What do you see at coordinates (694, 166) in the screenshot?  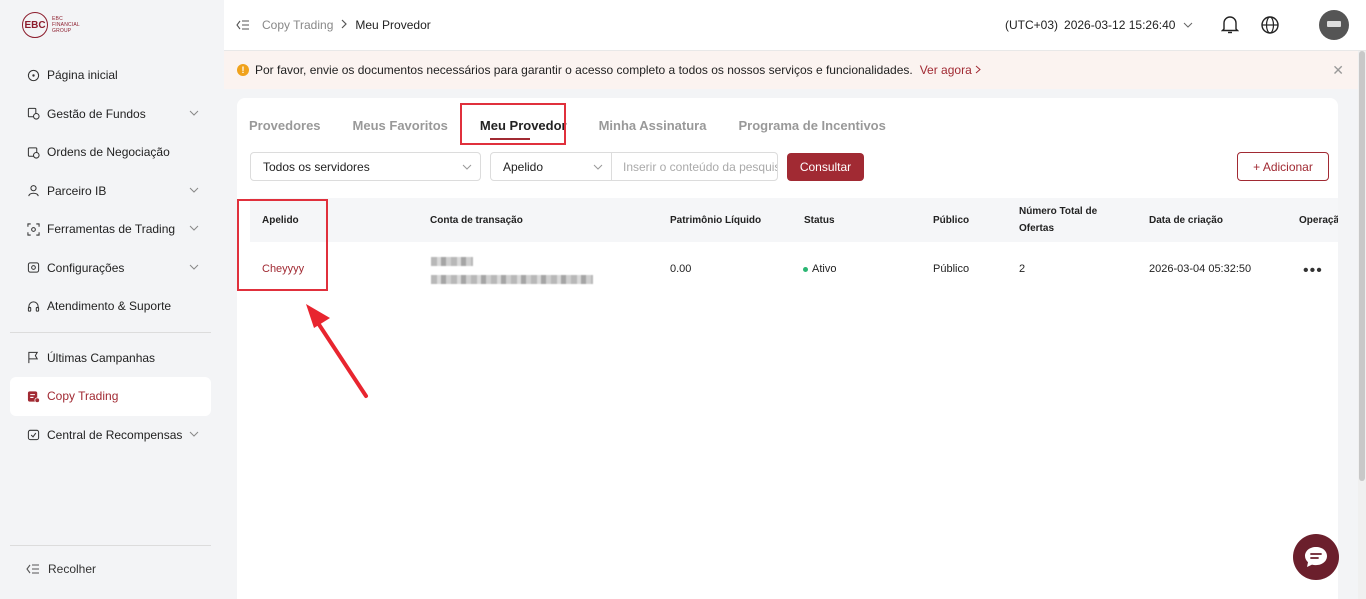 I see `search-input` at bounding box center [694, 166].